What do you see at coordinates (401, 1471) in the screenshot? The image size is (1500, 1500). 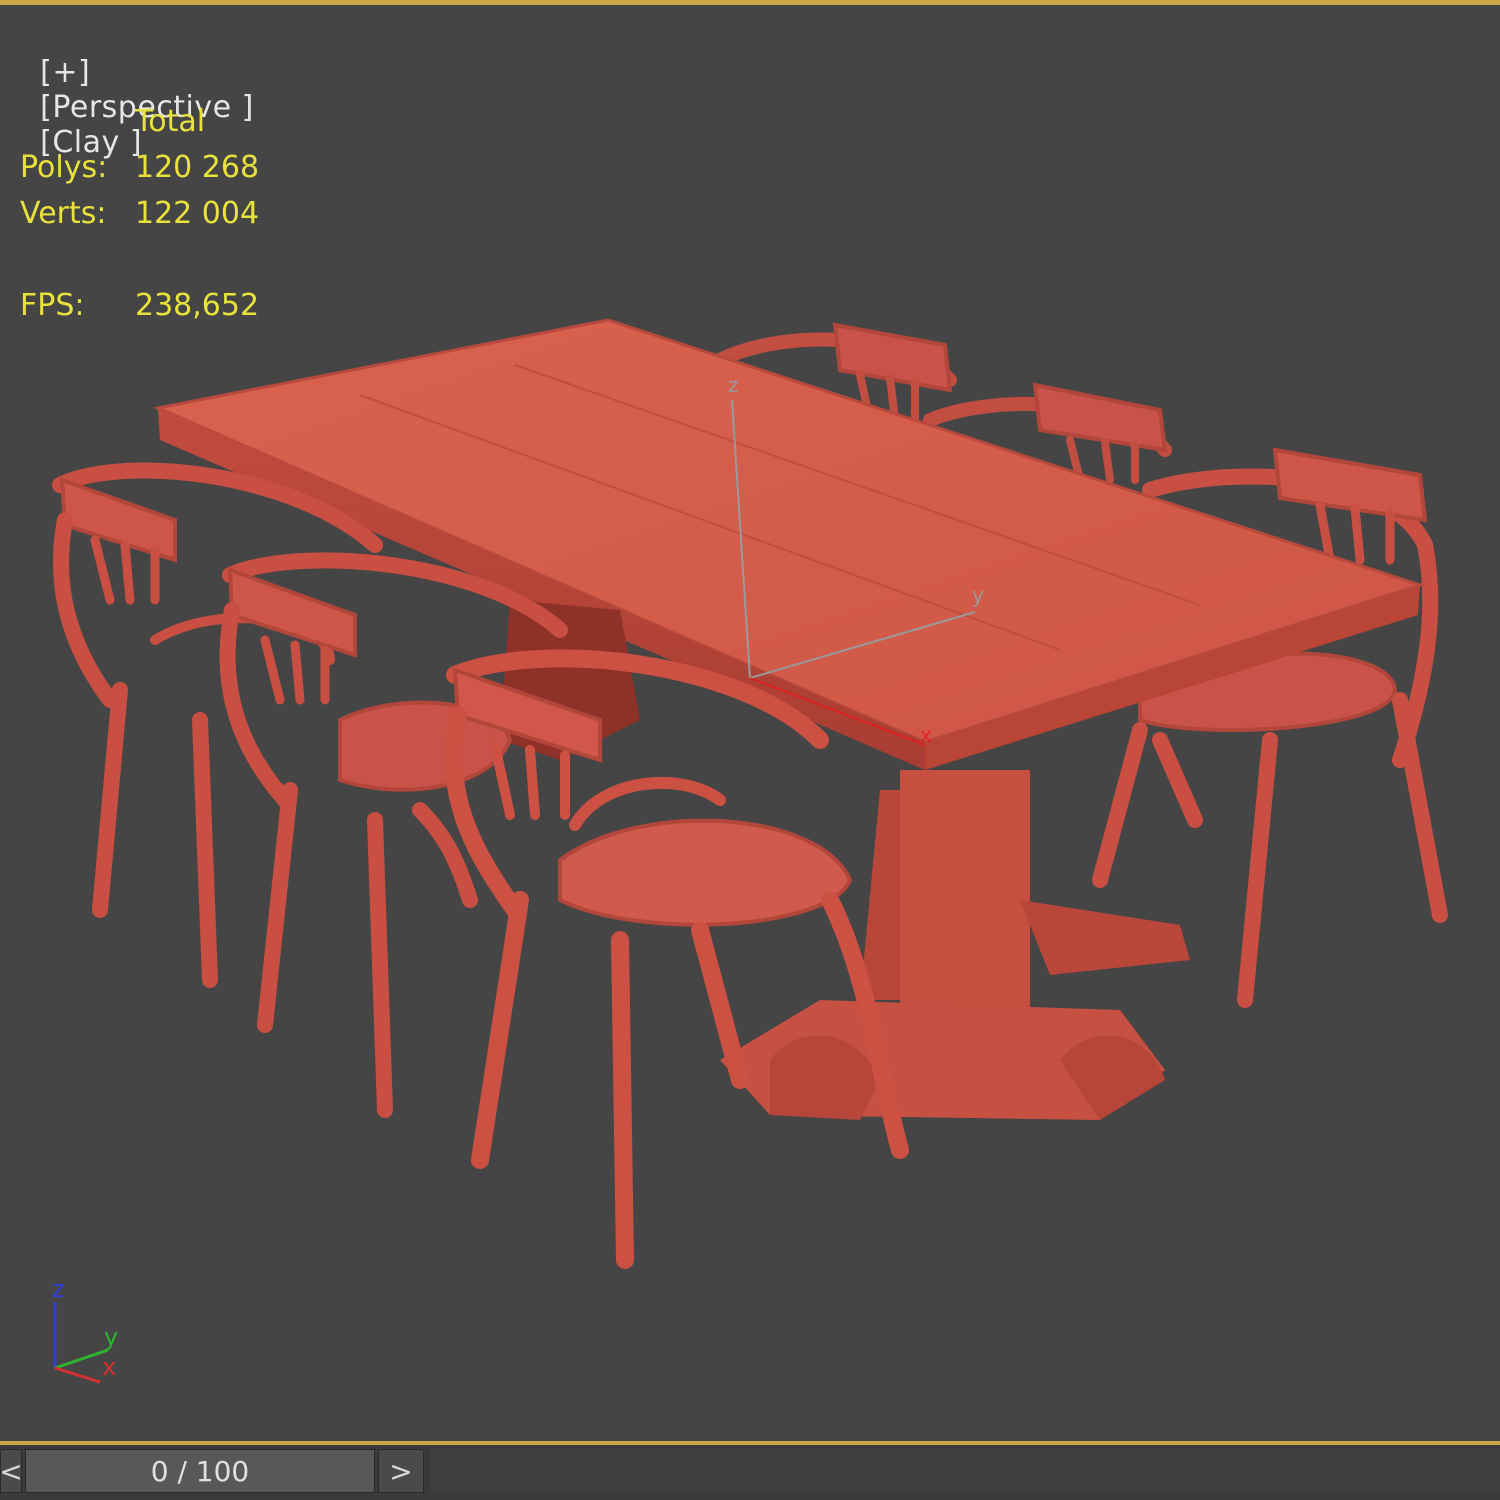 I see `next-frame-button: >` at bounding box center [401, 1471].